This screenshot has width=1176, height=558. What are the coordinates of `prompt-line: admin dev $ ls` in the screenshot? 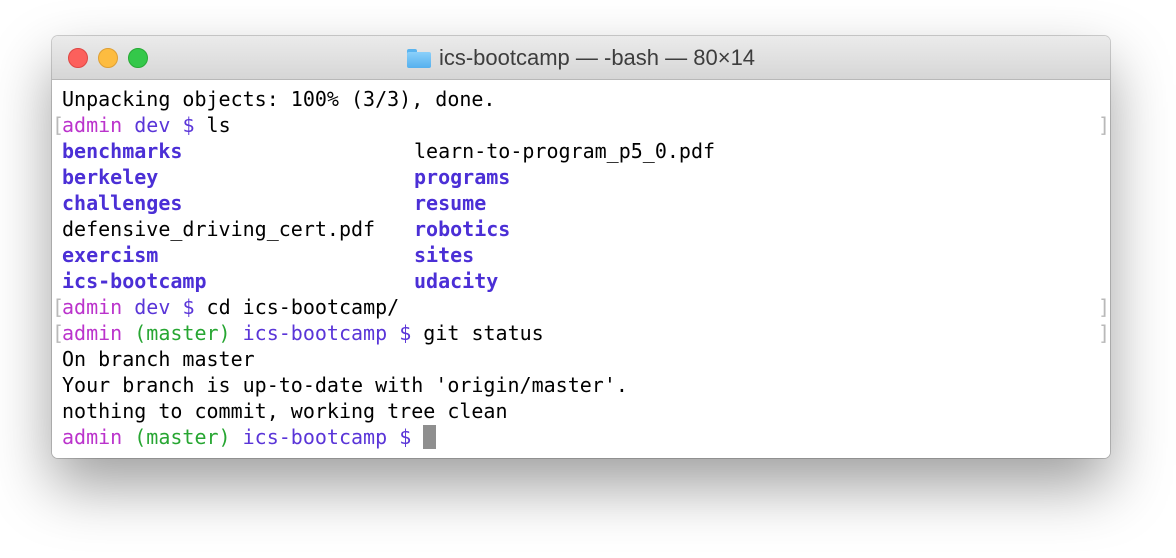 It's located at (146, 125).